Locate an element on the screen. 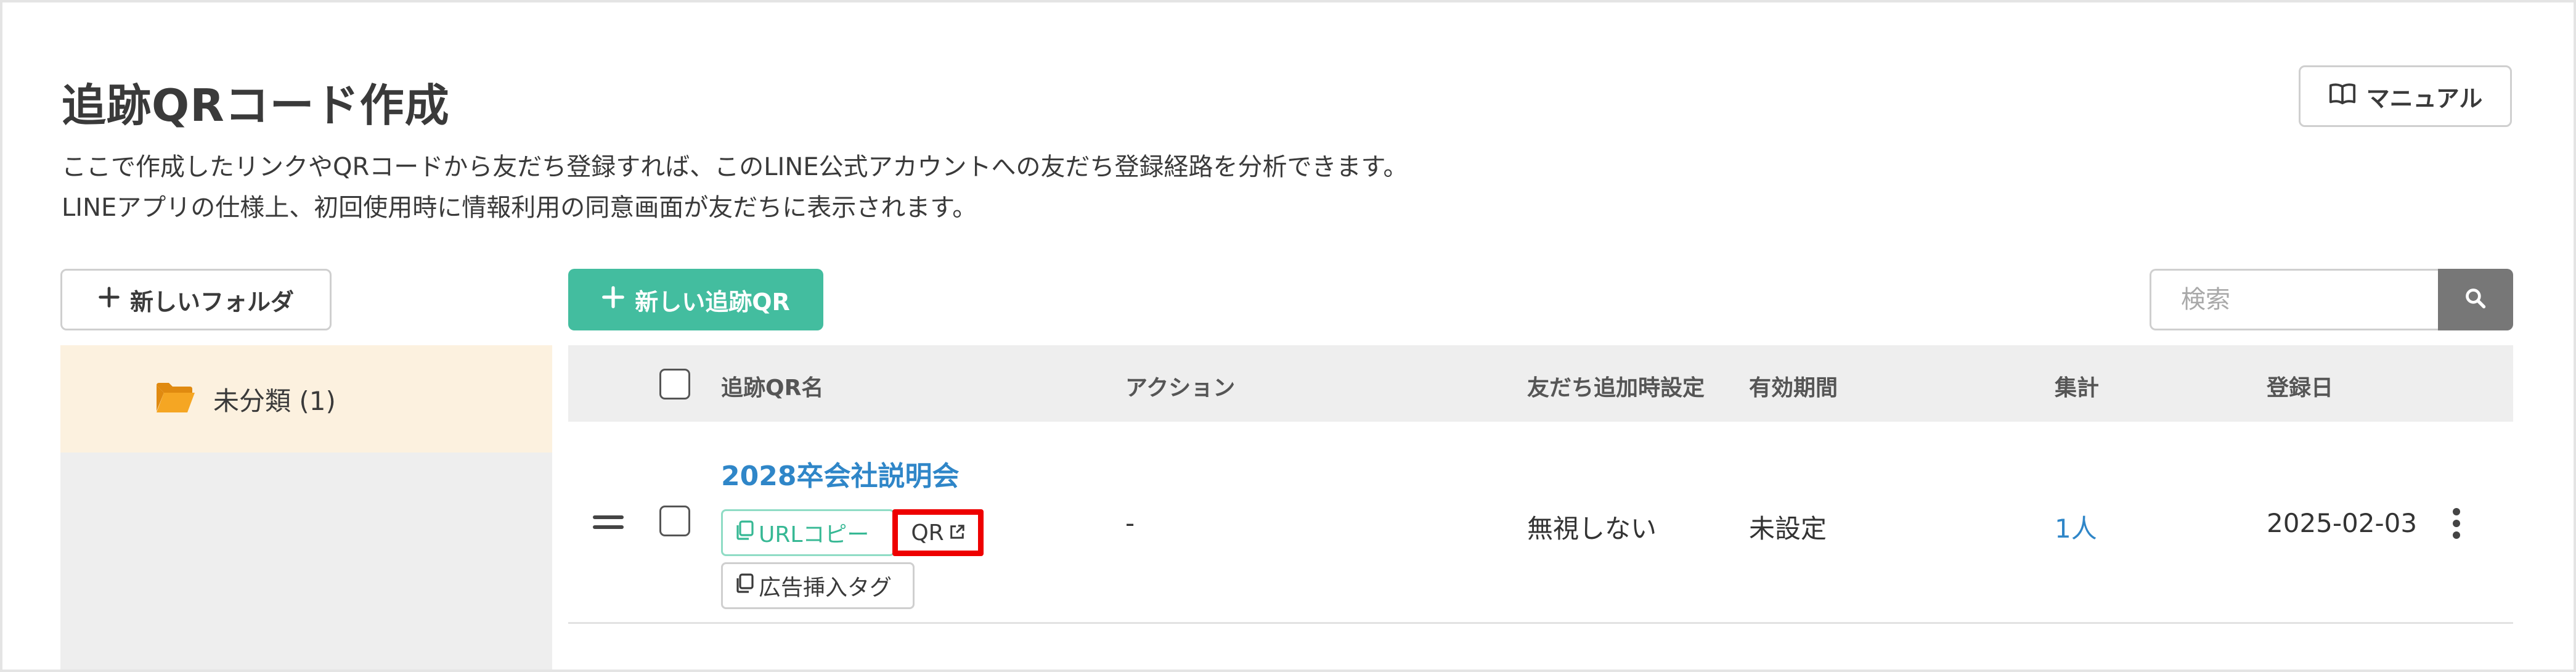 This screenshot has width=2576, height=672. ad-tag-label: 広告挿入タグ is located at coordinates (826, 587).